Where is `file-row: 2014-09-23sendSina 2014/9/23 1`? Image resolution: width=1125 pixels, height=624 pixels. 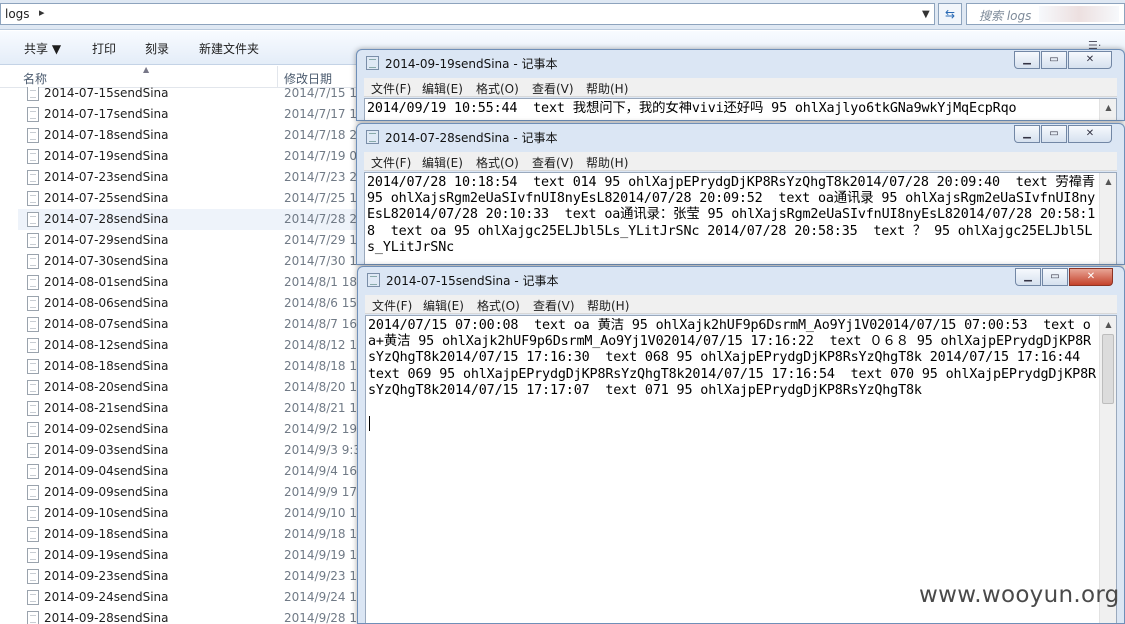
file-row: 2014-09-23sendSina 2014/9/23 1 is located at coordinates (189, 576).